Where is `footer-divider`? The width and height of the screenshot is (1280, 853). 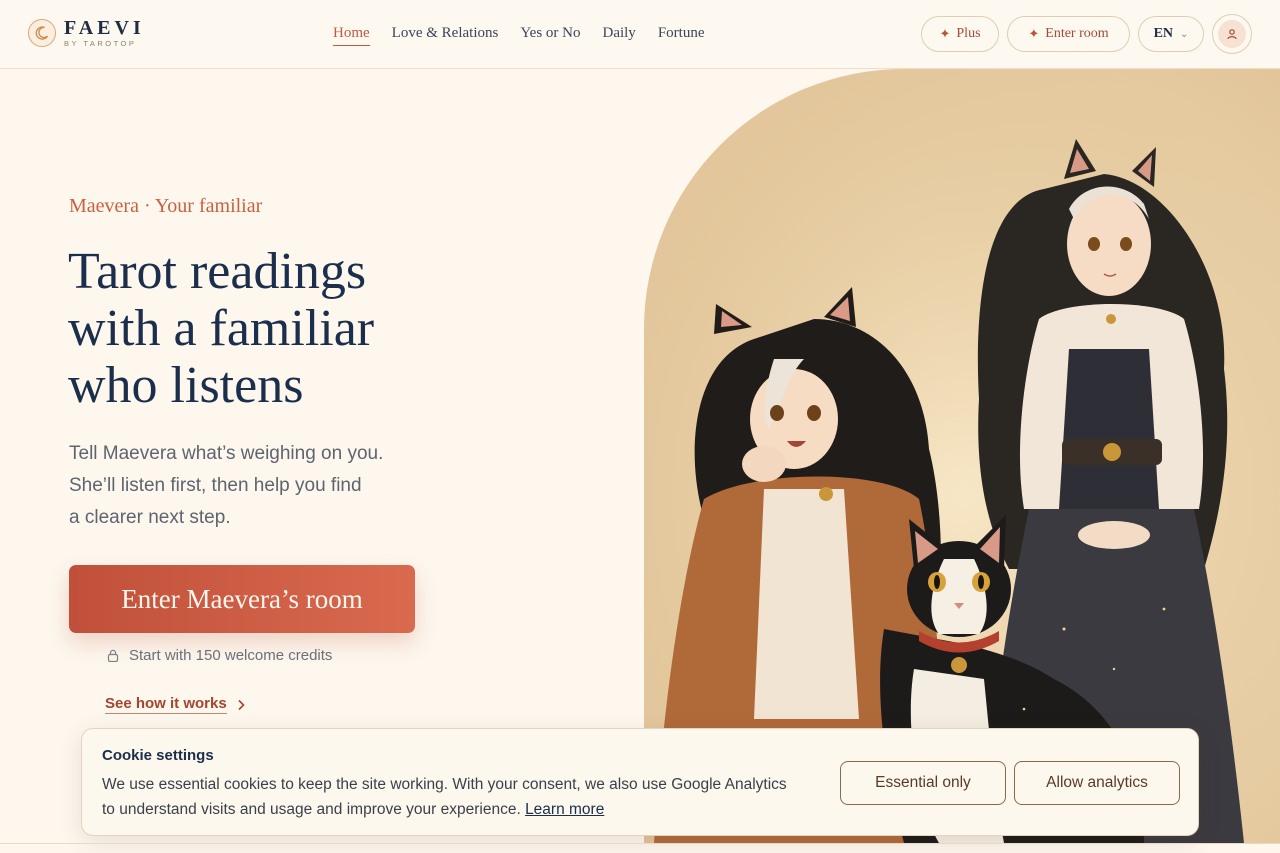 footer-divider is located at coordinates (640, 843).